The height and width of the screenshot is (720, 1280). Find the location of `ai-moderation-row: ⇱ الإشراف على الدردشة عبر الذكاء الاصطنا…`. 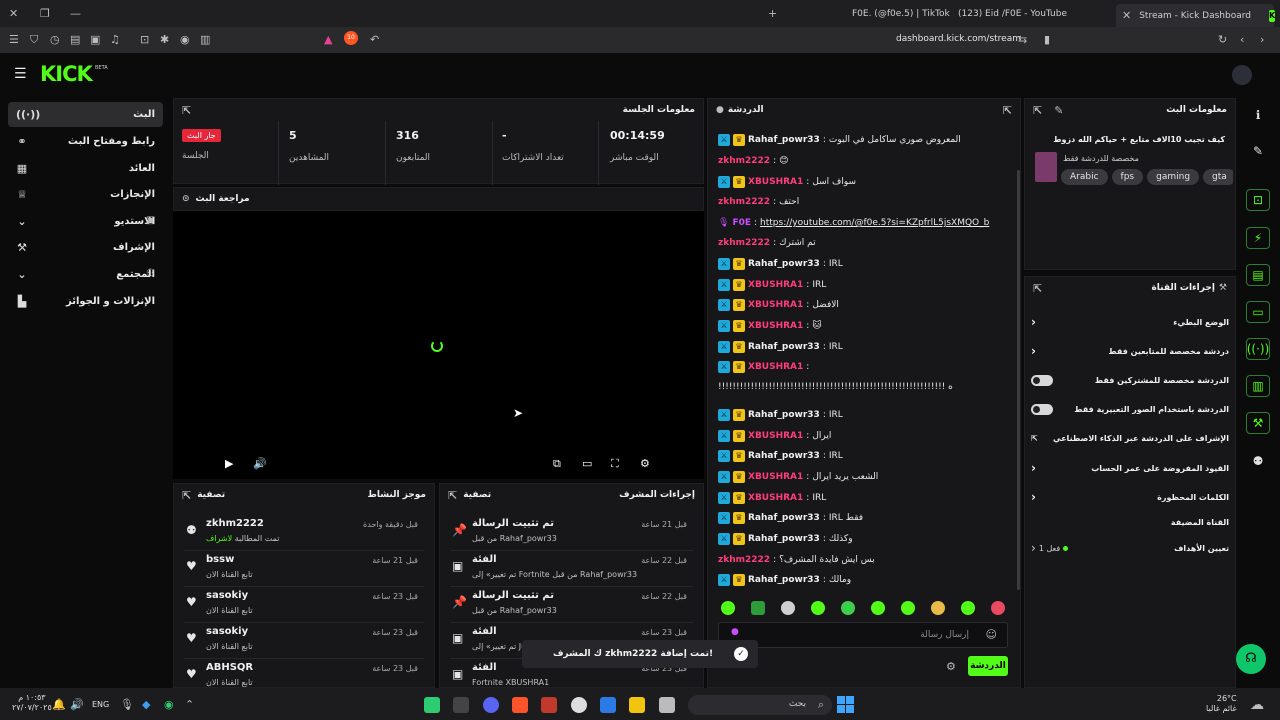

ai-moderation-row: ⇱ الإشراف على الدردشة عبر الذكاء الاصطنا… is located at coordinates (1130, 438).